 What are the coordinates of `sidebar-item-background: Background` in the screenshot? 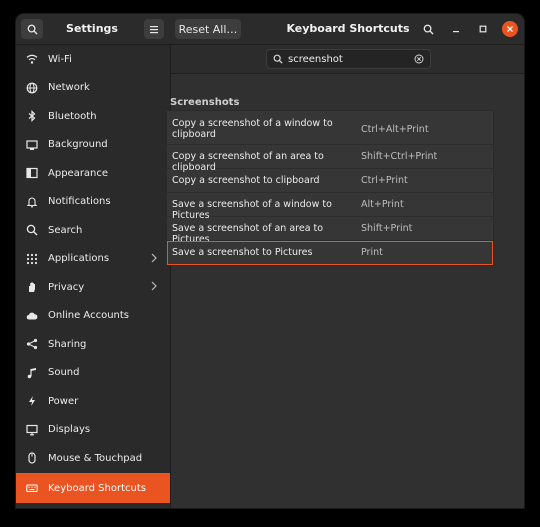 It's located at (93, 145).